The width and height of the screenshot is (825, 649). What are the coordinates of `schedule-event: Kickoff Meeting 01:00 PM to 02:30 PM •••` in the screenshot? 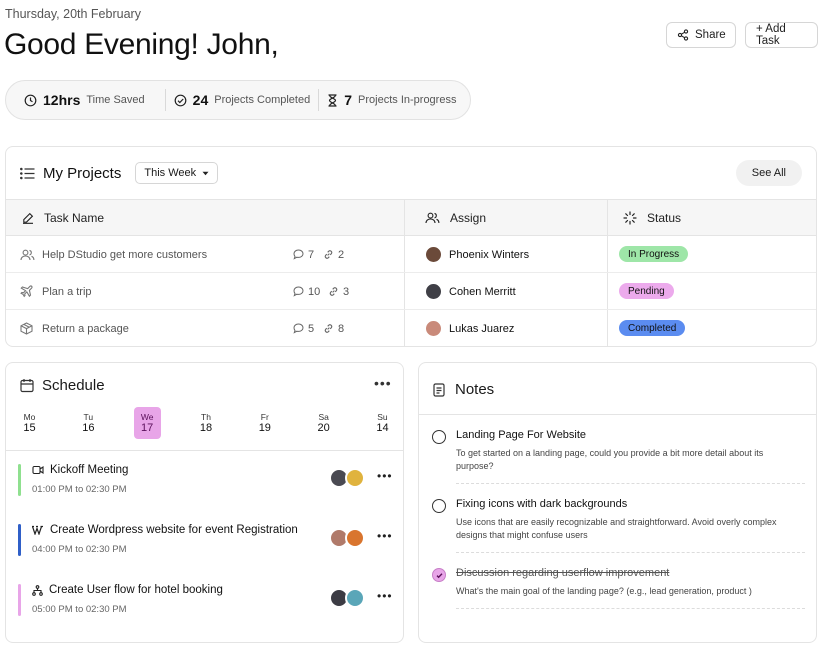 It's located at (208, 481).